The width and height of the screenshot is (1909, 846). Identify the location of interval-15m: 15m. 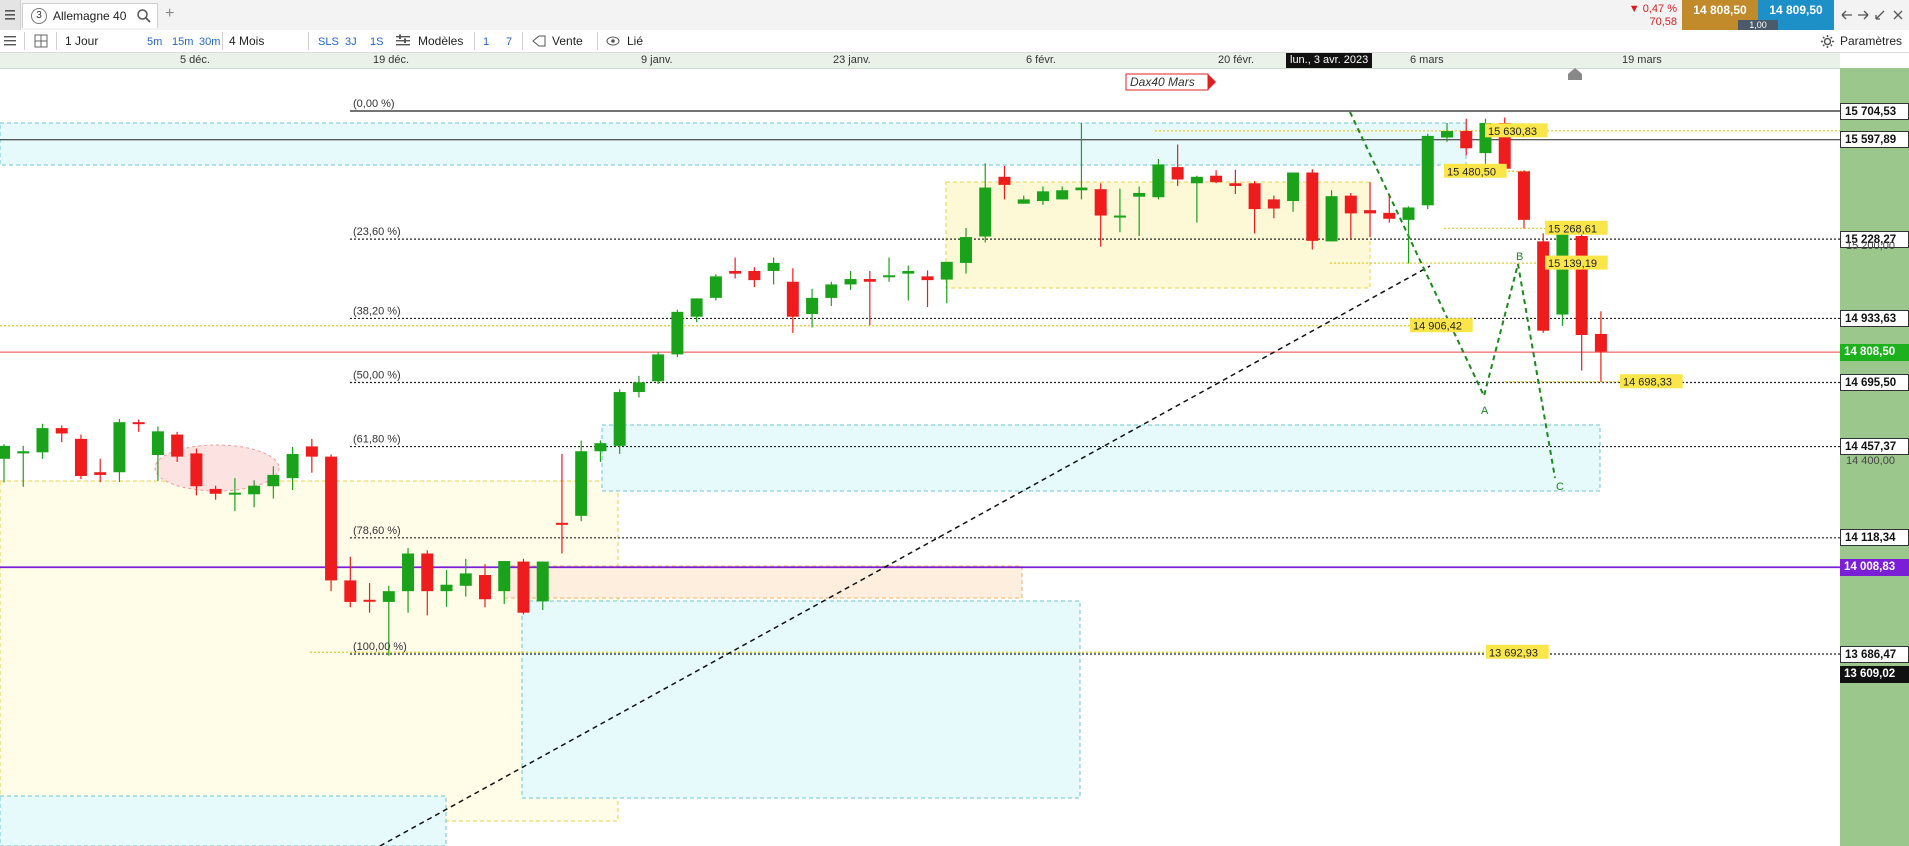
(182, 42).